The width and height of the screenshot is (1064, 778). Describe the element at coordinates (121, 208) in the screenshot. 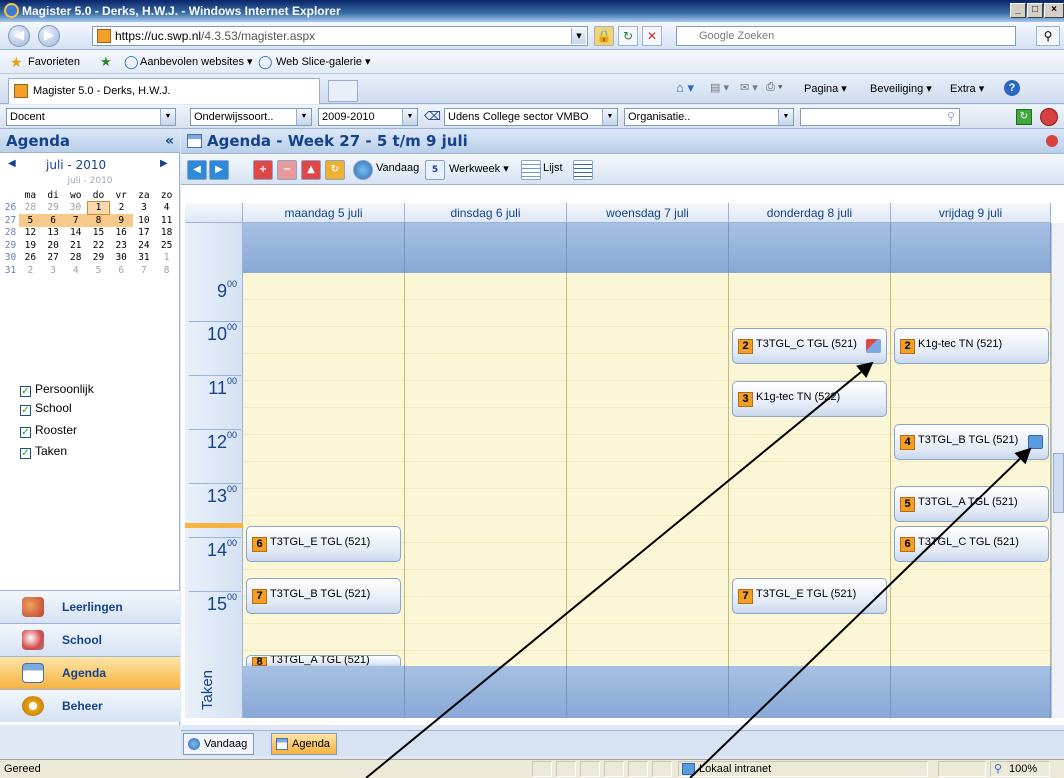

I see `calendar-day: 2` at that location.